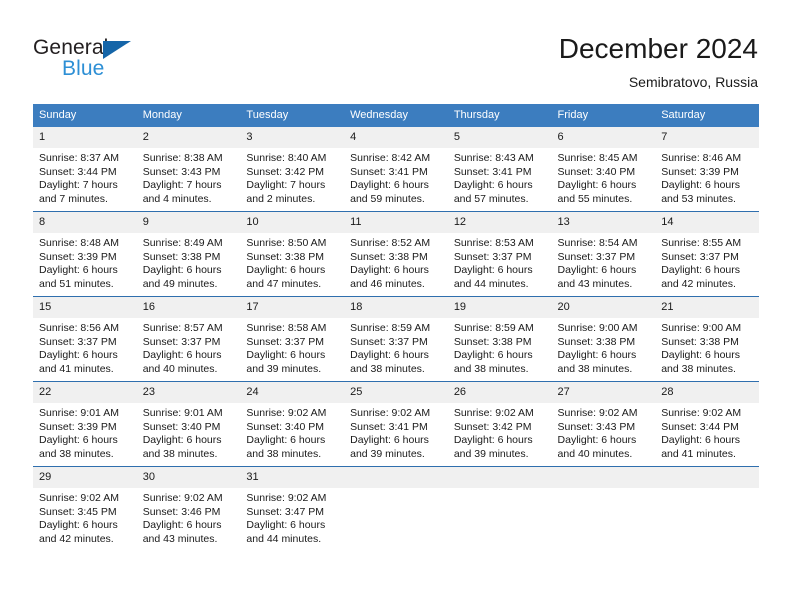 This screenshot has height=612, width=792. I want to click on weekday-header-thursday: Thursday, so click(499, 115).